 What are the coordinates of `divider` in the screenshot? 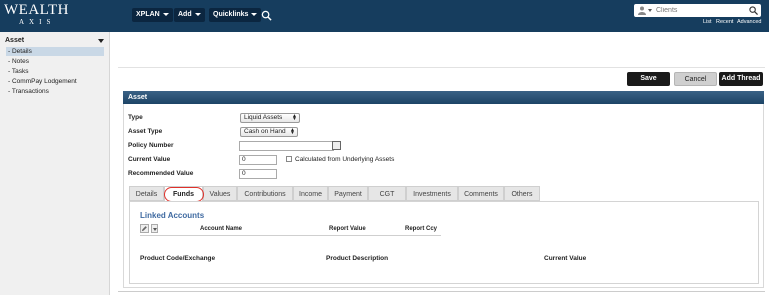 It's located at (441, 67).